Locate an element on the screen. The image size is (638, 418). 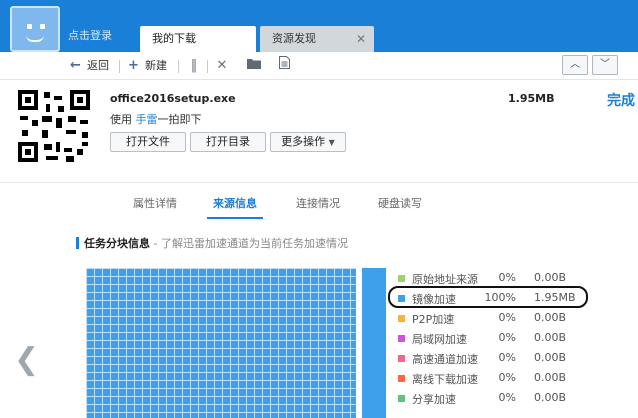
toolbar: ← 返回 + 新建 ‖ ✕ ︿ ﹀ is located at coordinates (319, 66).